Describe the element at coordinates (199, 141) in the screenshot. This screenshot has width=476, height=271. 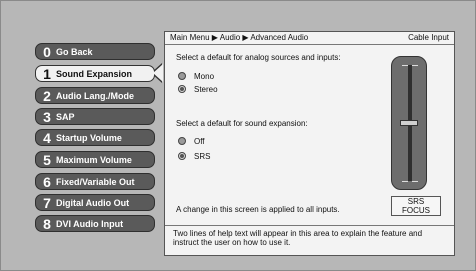
I see `option-label: Off` at that location.